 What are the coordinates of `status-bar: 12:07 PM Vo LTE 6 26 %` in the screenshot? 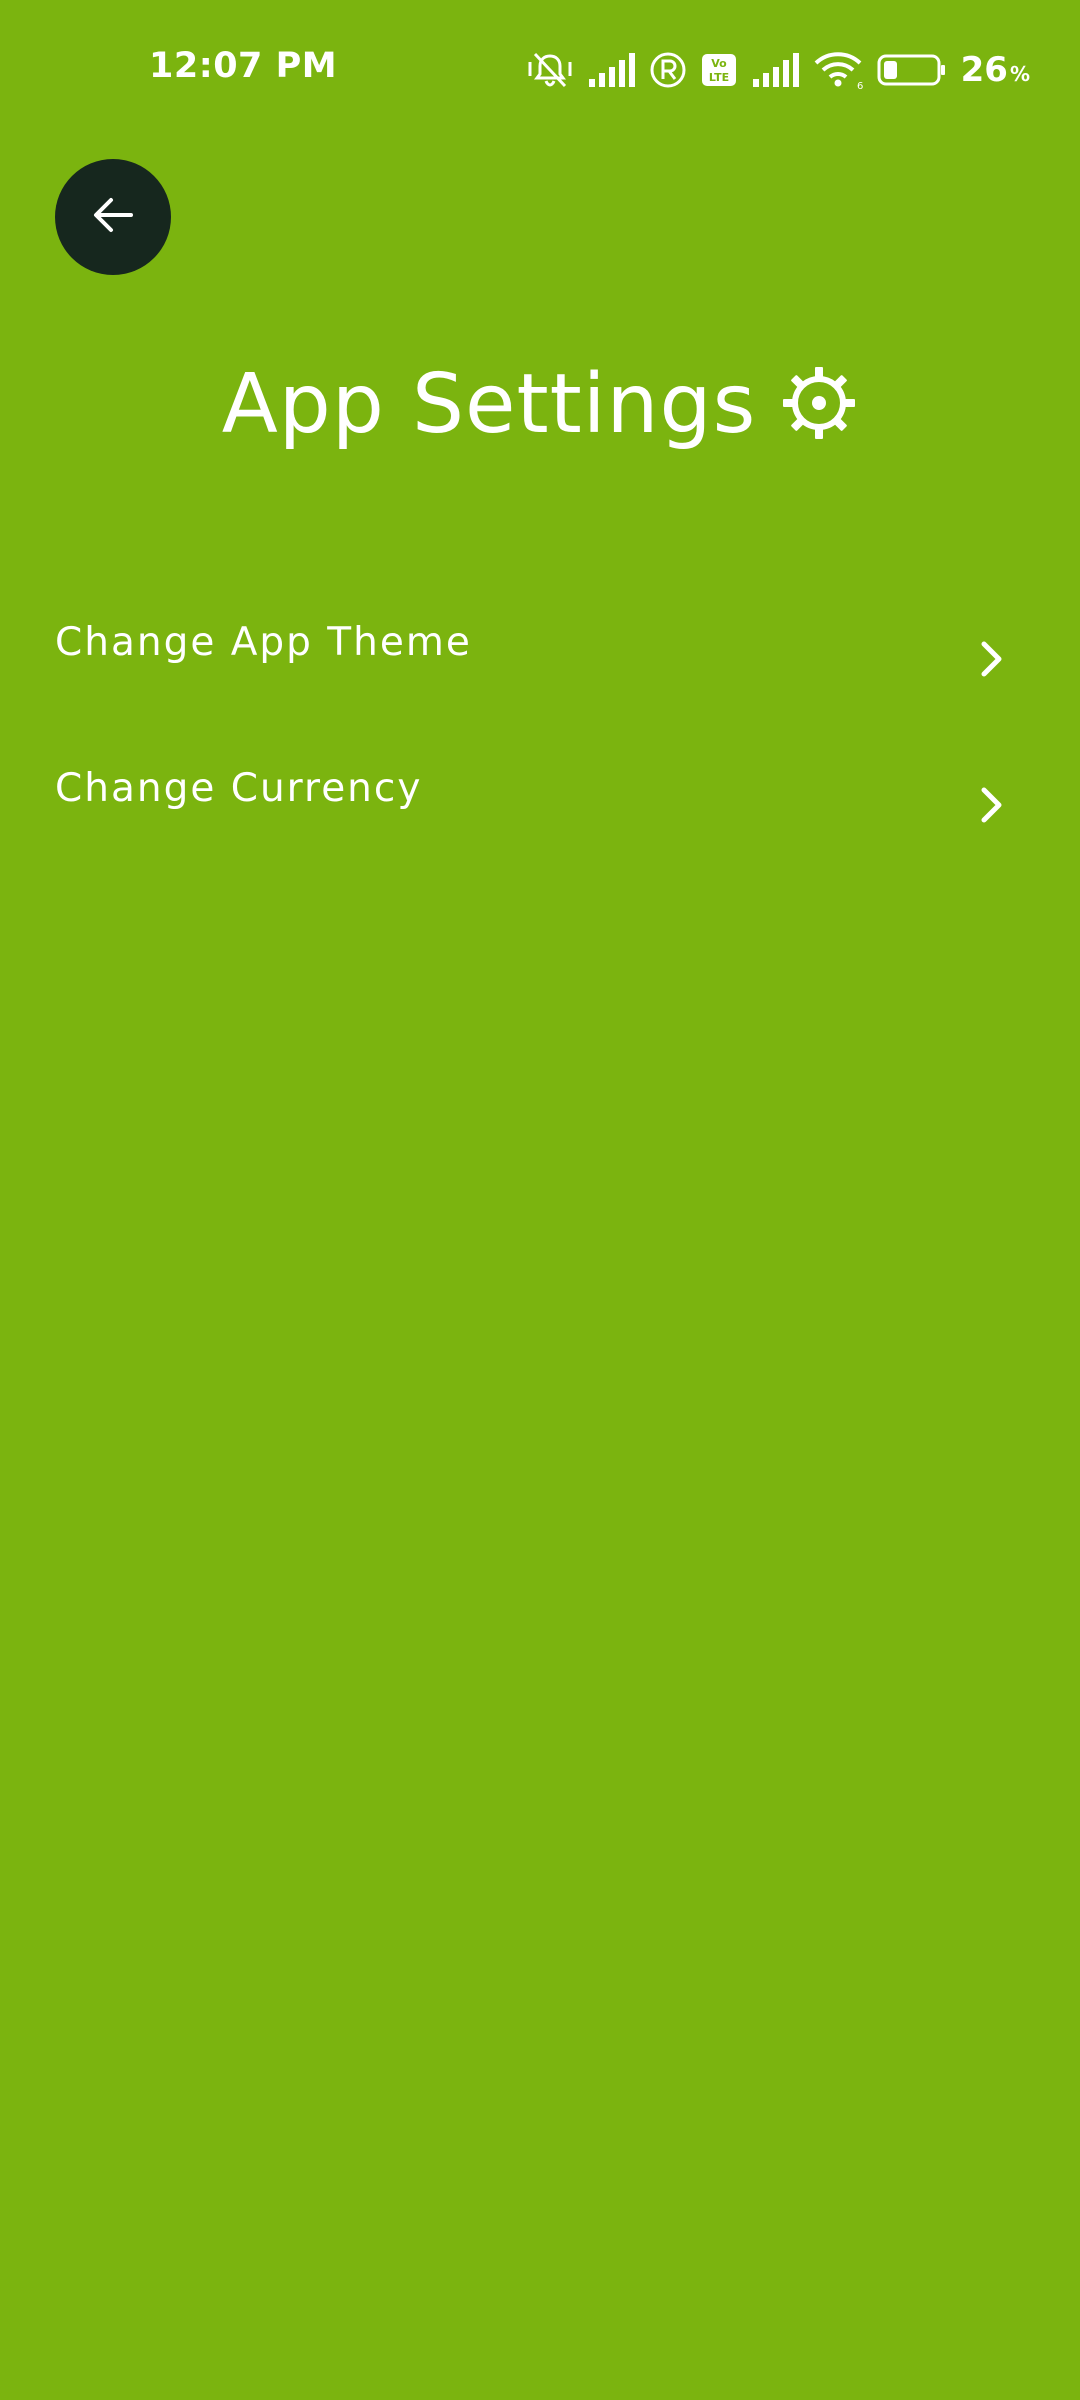 It's located at (540, 70).